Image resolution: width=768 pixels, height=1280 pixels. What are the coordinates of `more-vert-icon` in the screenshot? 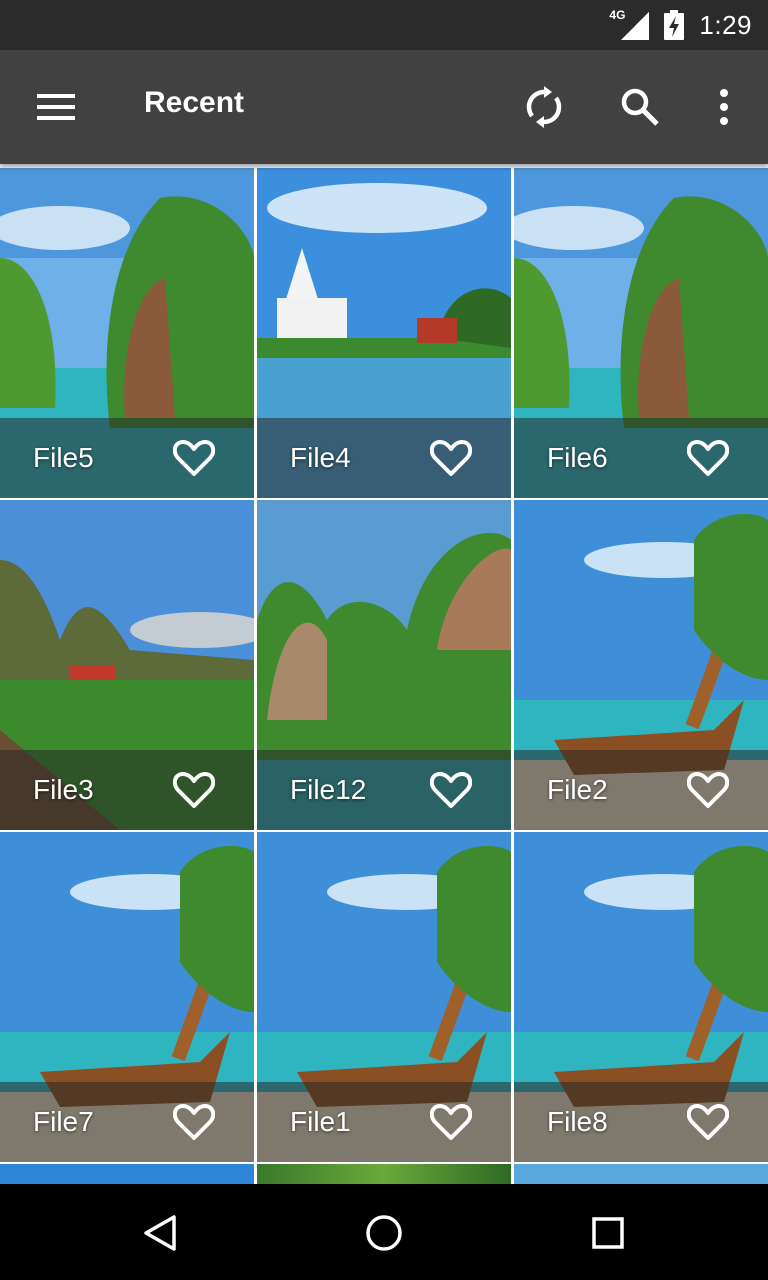 It's located at (724, 107).